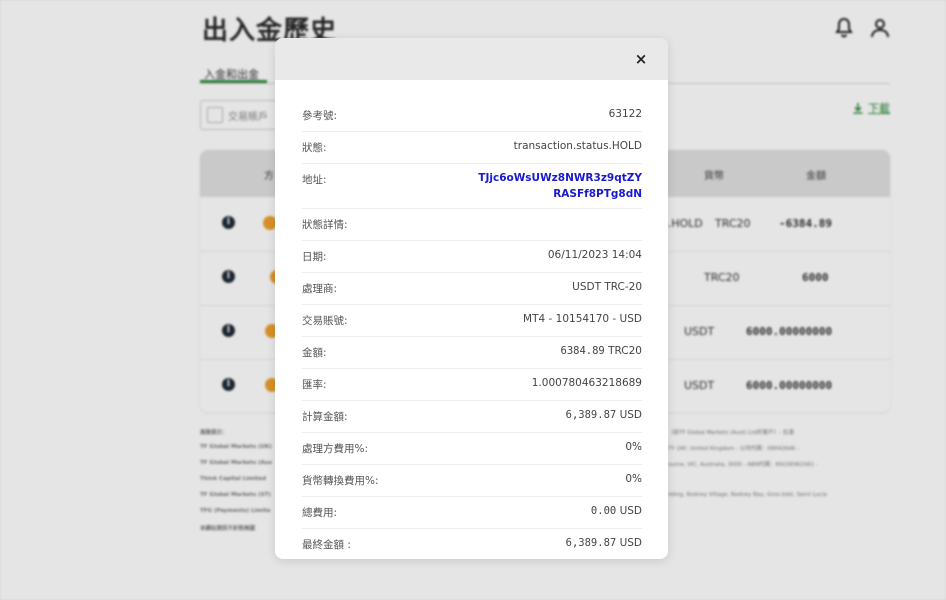  I want to click on detail-label: 狀態:, so click(314, 148).